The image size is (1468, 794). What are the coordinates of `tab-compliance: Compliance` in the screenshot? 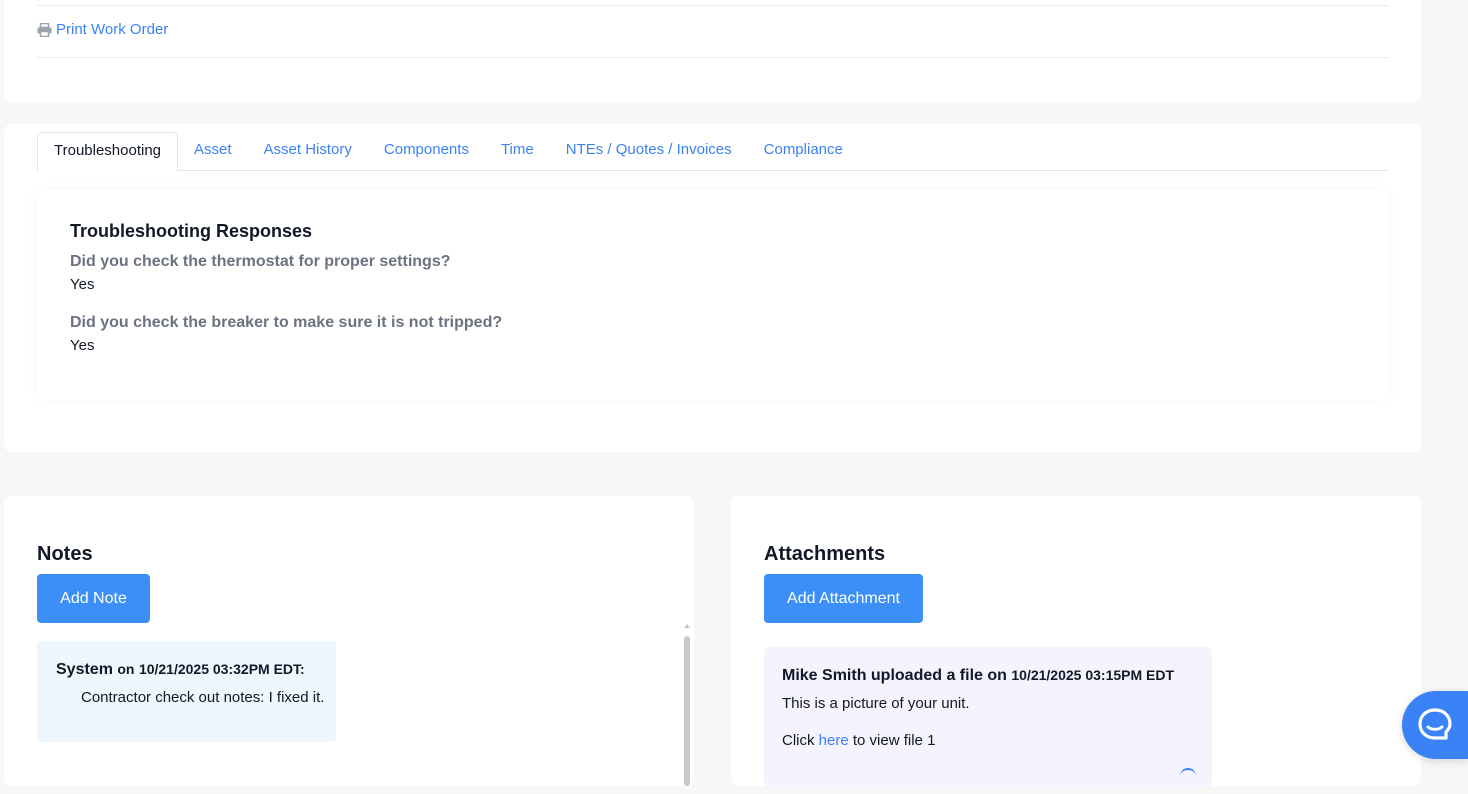 It's located at (803, 150).